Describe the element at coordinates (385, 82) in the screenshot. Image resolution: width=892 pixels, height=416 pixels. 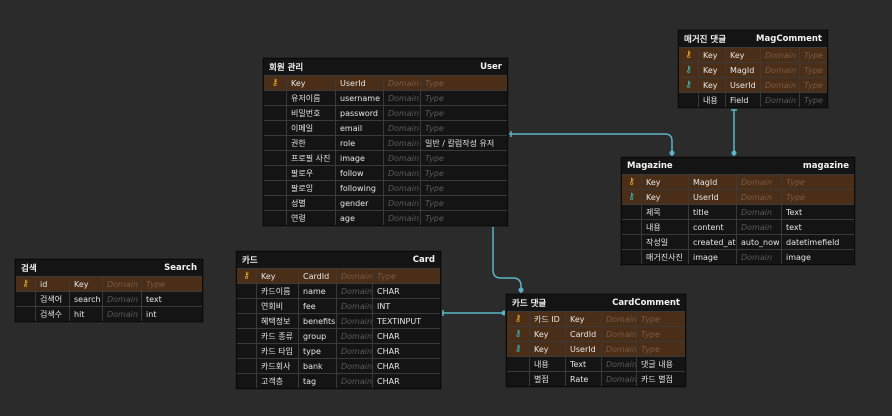
I see `table-row: ⚷ Key UserId Domain Type` at that location.